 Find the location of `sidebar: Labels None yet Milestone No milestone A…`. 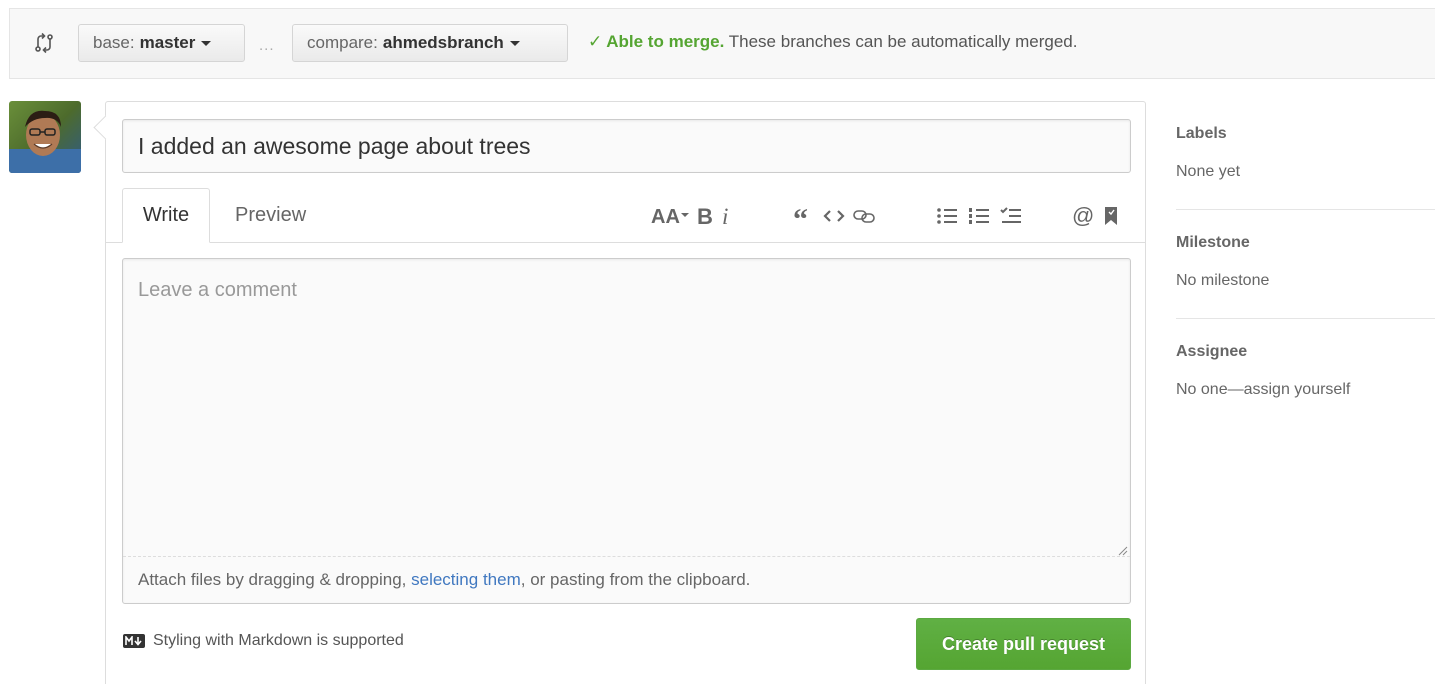

sidebar: Labels None yet Milestone No milestone A… is located at coordinates (1305, 264).